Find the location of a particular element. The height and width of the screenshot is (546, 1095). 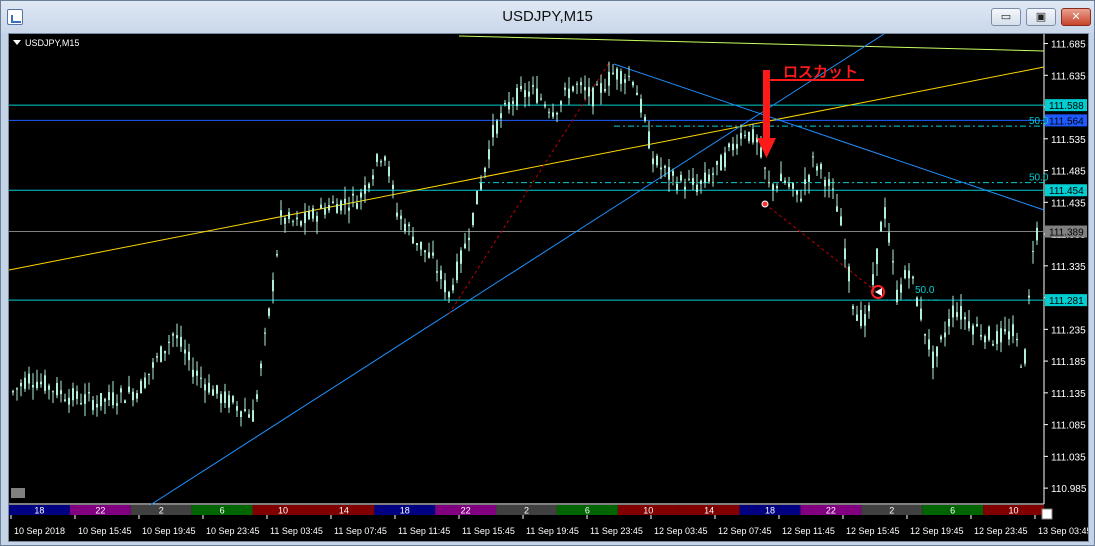

dashed-red-line is located at coordinates (821, 248).